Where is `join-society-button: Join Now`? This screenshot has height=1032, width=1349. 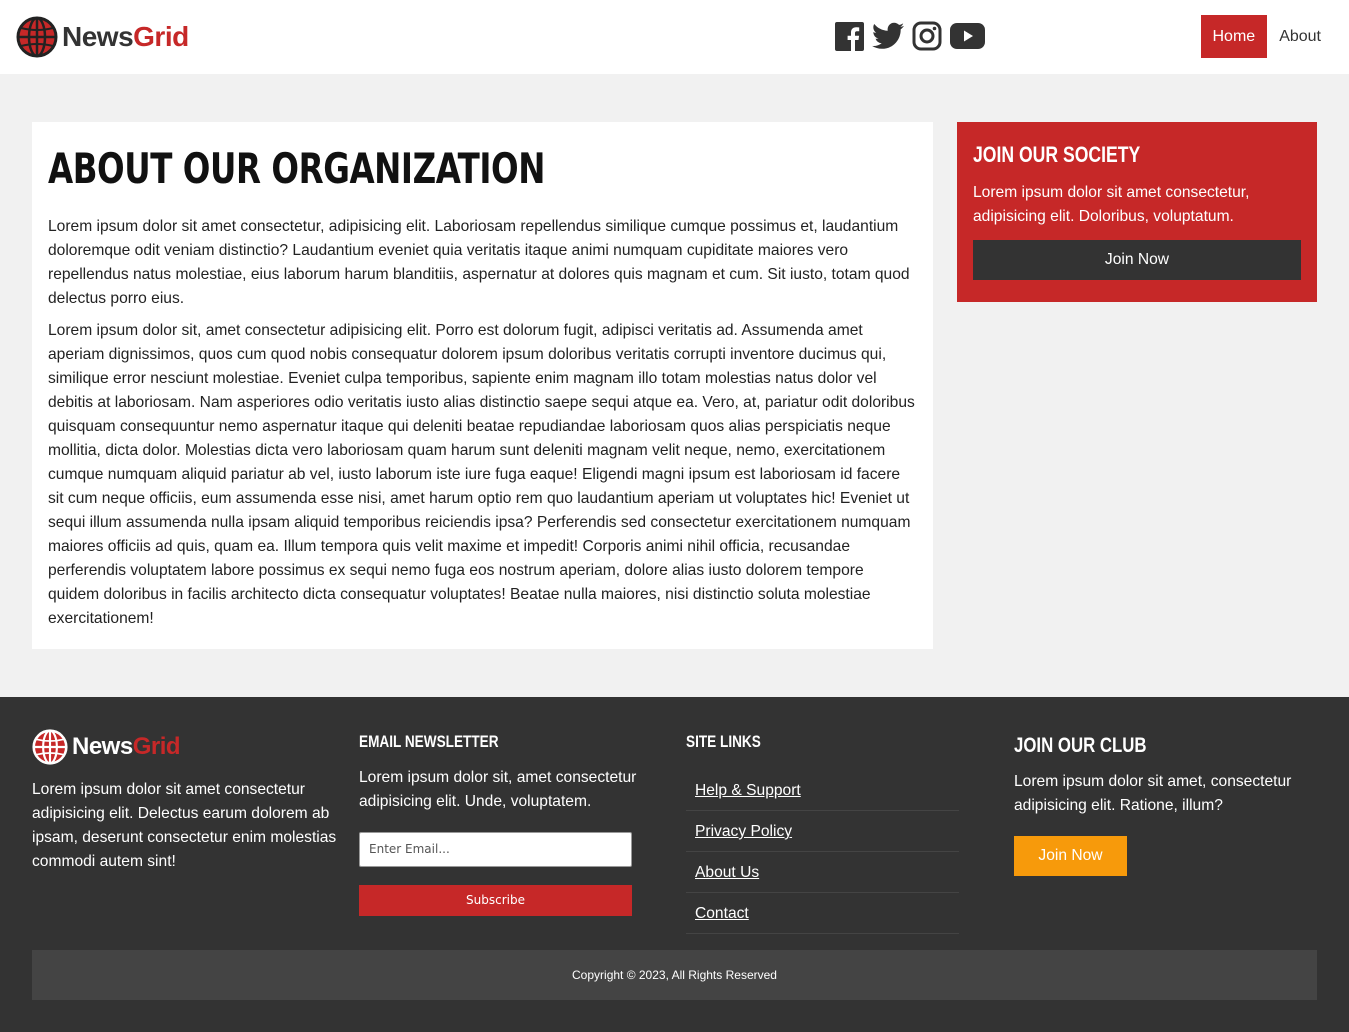
join-society-button: Join Now is located at coordinates (1137, 260).